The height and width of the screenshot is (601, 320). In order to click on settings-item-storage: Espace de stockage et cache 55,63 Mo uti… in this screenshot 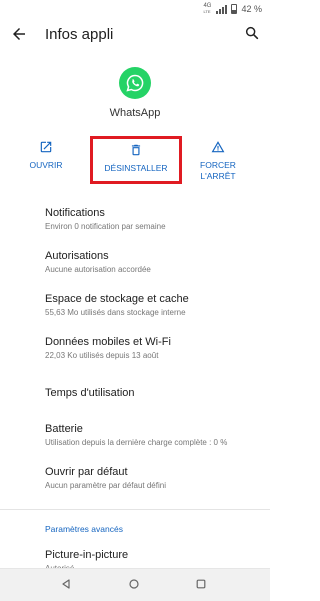, I will do `click(155, 305)`.